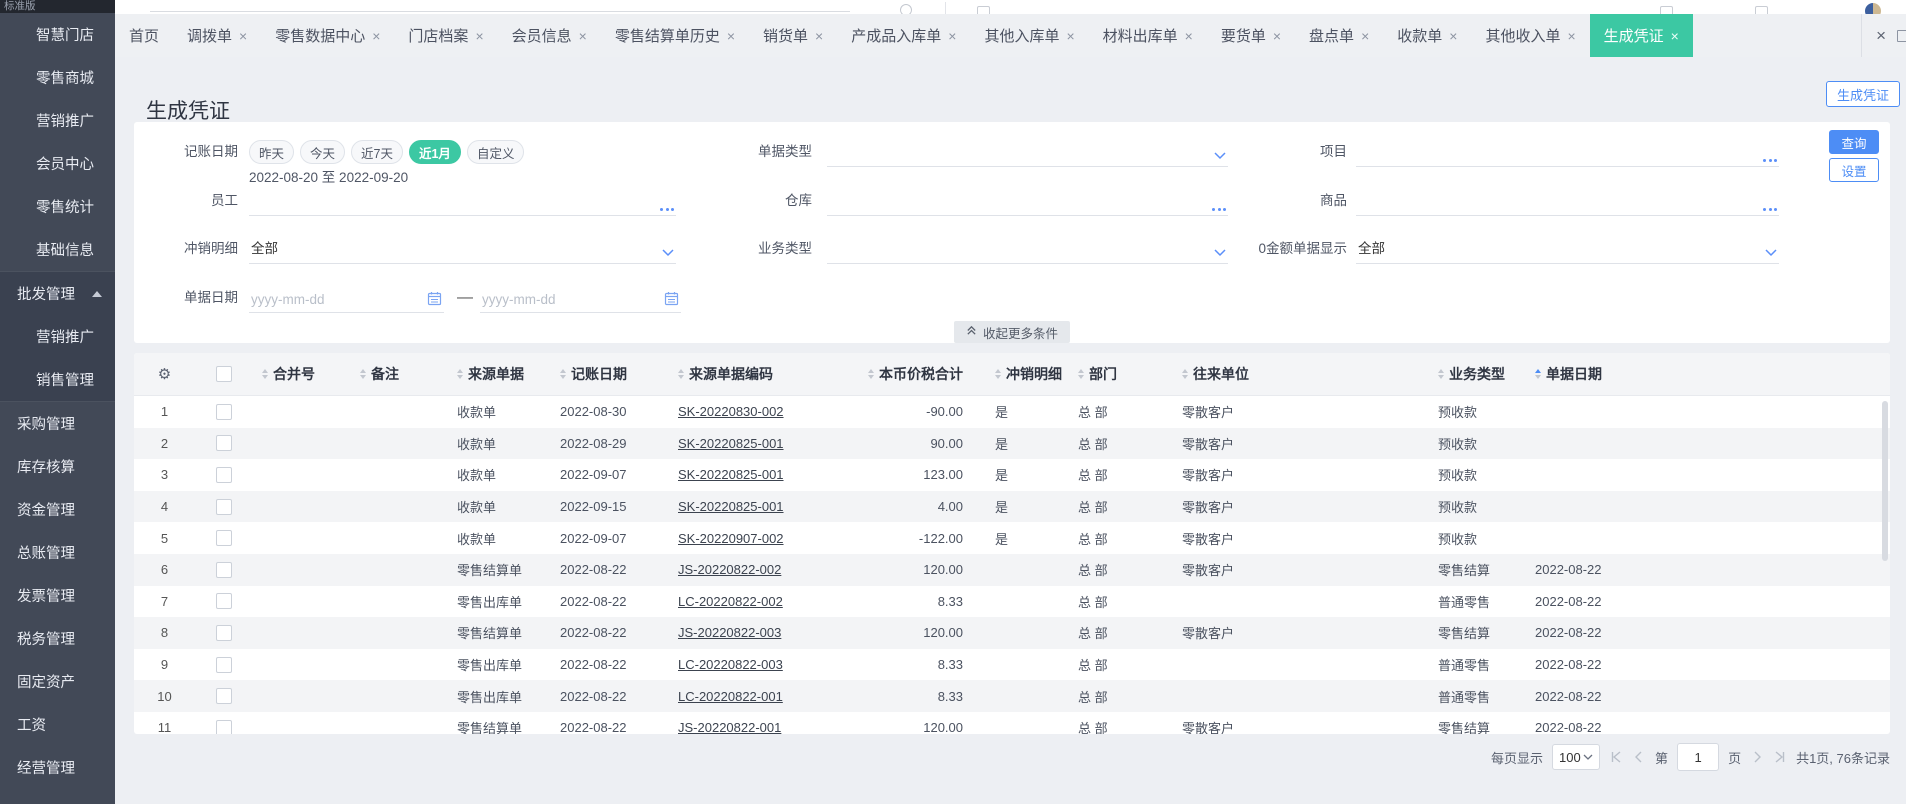  I want to click on source-doc-link: SK-20220907-002, so click(731, 538).